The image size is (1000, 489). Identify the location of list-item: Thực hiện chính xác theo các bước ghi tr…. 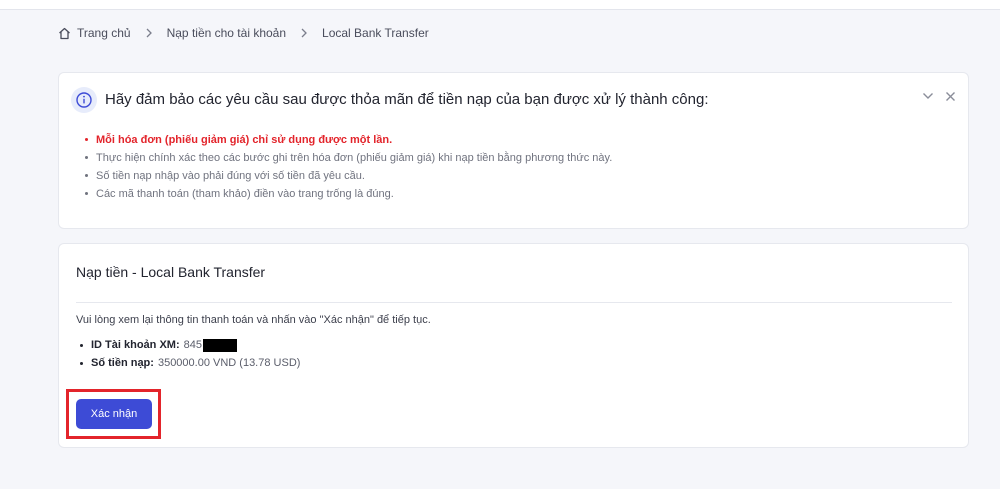
(348, 158).